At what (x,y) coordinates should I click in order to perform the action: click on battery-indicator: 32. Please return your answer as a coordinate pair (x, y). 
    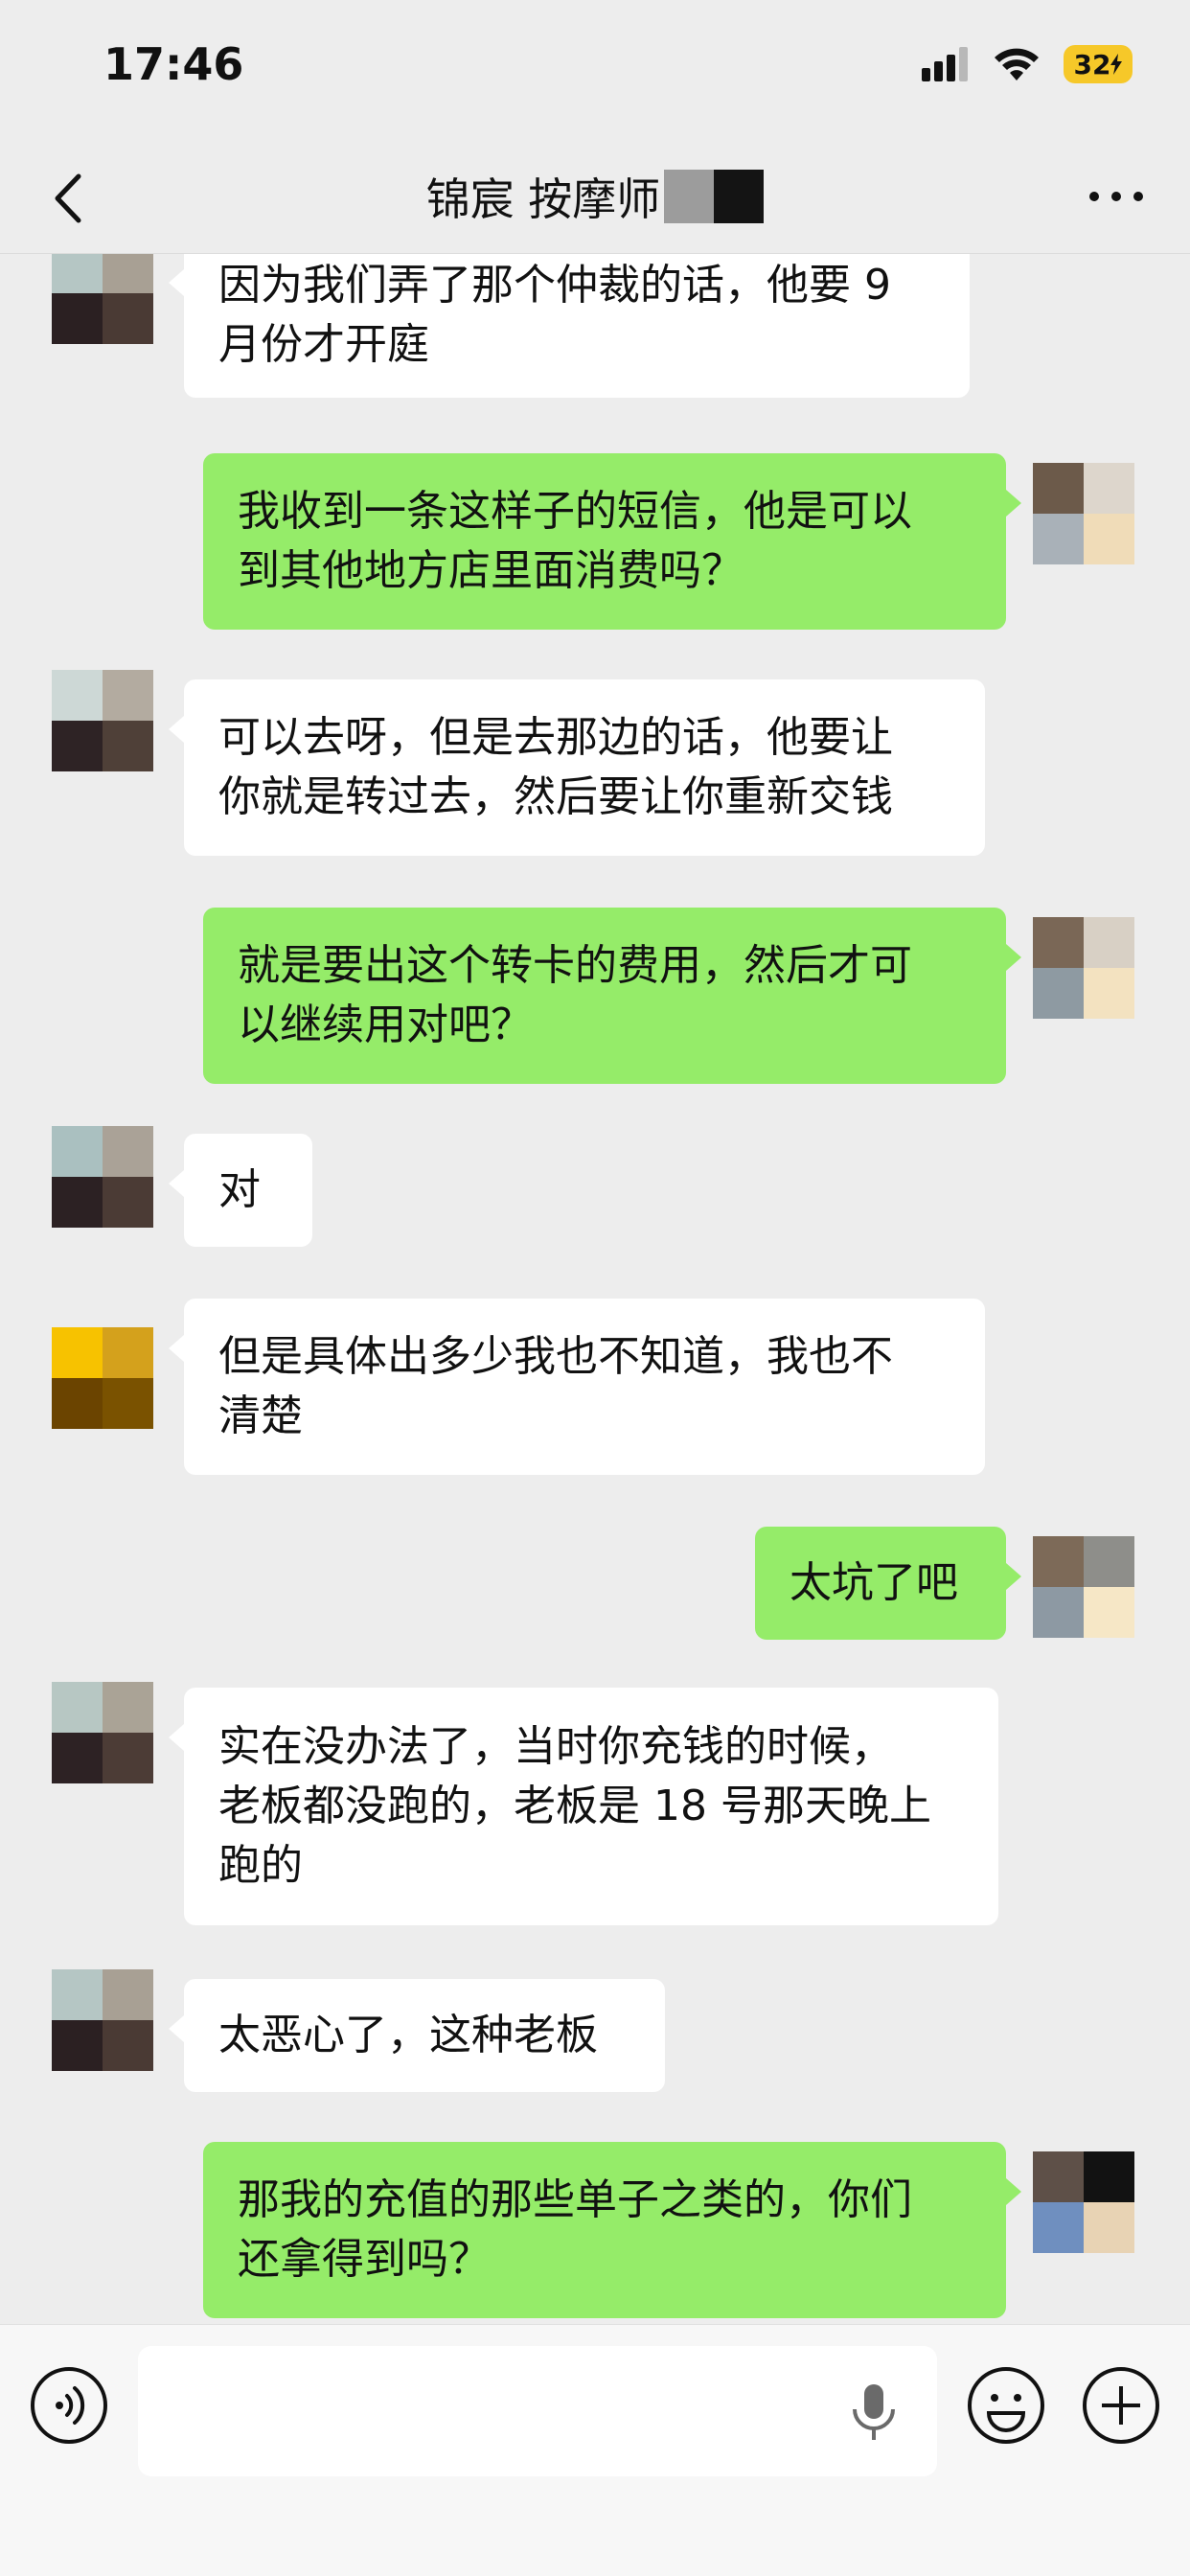
    Looking at the image, I should click on (1099, 64).